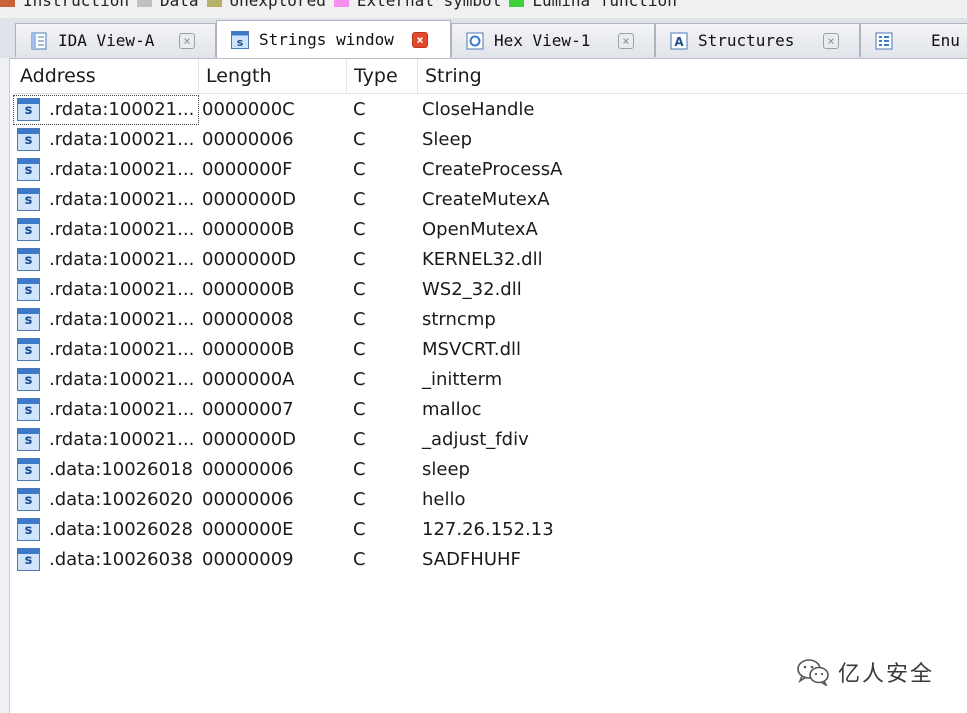 This screenshot has width=967, height=713. I want to click on string-cell: SADFHUHF, so click(471, 559).